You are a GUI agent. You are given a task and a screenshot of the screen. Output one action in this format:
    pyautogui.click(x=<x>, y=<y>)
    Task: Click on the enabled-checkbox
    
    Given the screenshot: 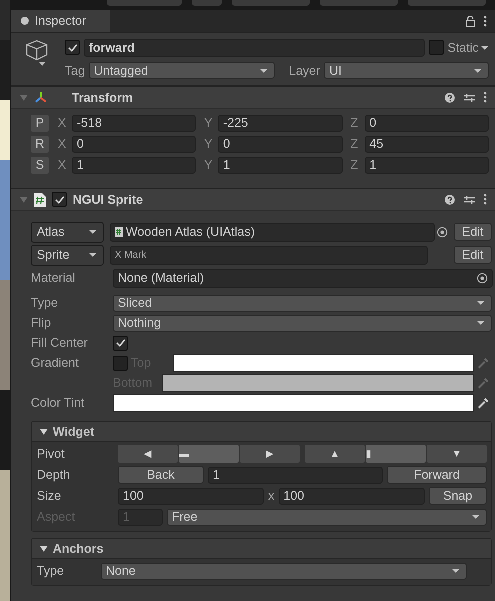 What is the action you would take?
    pyautogui.click(x=59, y=199)
    